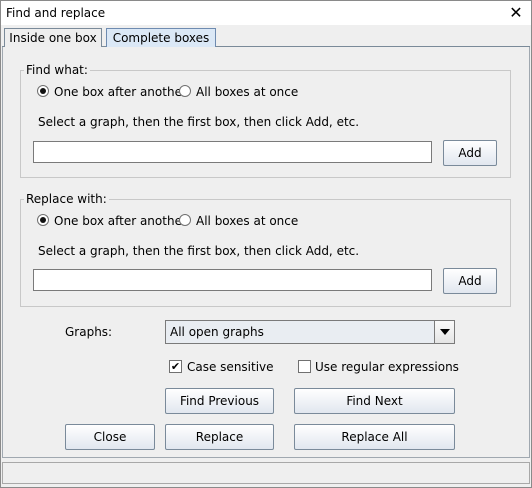 Image resolution: width=532 pixels, height=488 pixels. I want to click on find-all-at-once-label: All boxes at once, so click(247, 92).